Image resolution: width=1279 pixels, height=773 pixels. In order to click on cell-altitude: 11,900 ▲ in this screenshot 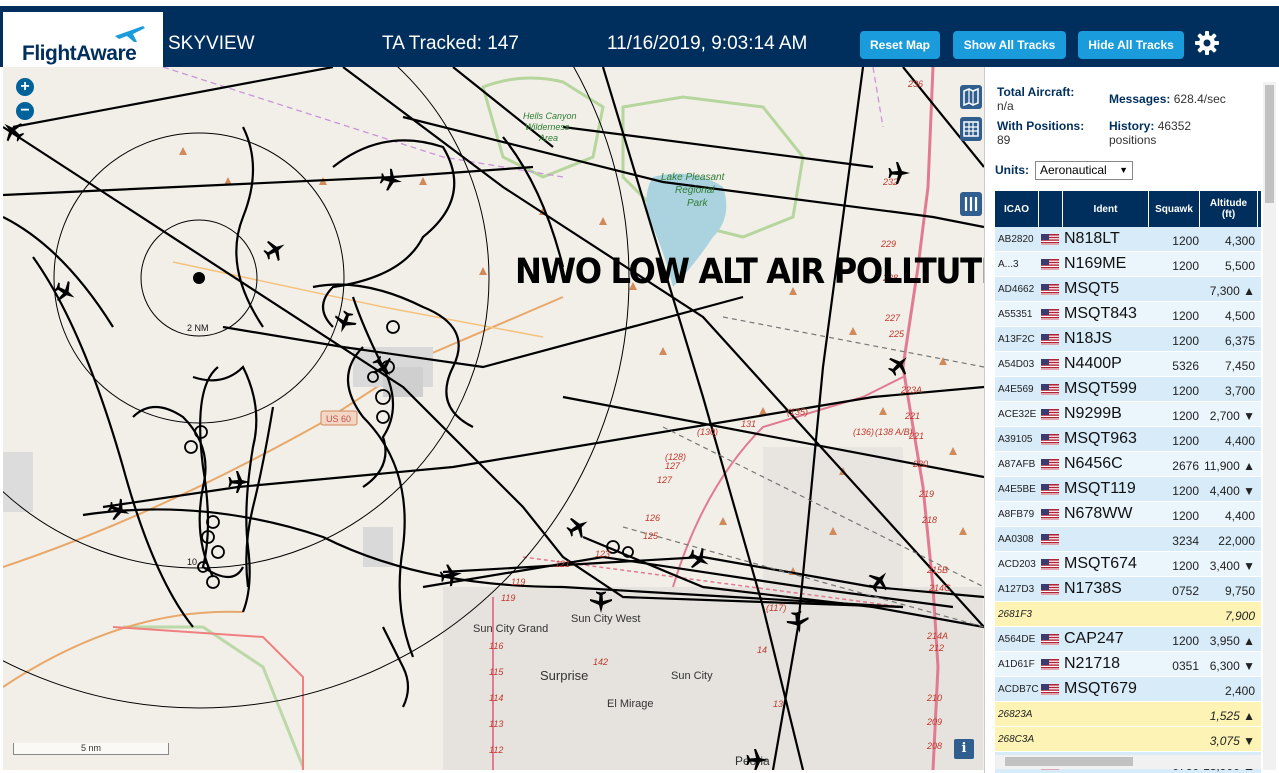, I will do `click(1229, 466)`.